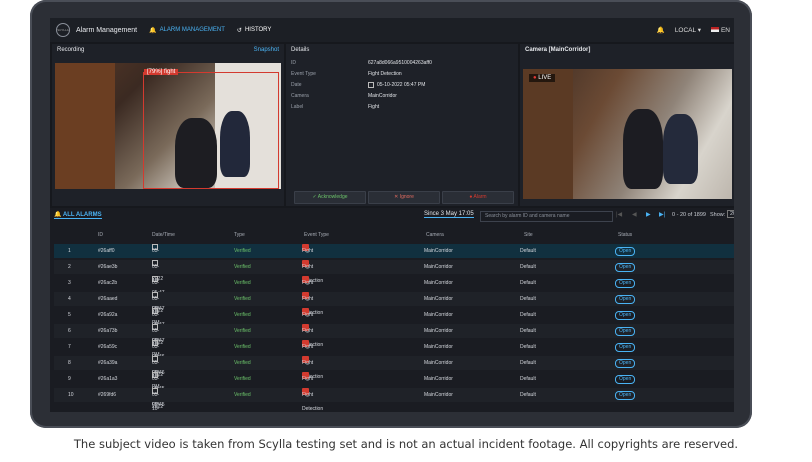 The image size is (812, 462). I want to click on detection-box, so click(211, 130).